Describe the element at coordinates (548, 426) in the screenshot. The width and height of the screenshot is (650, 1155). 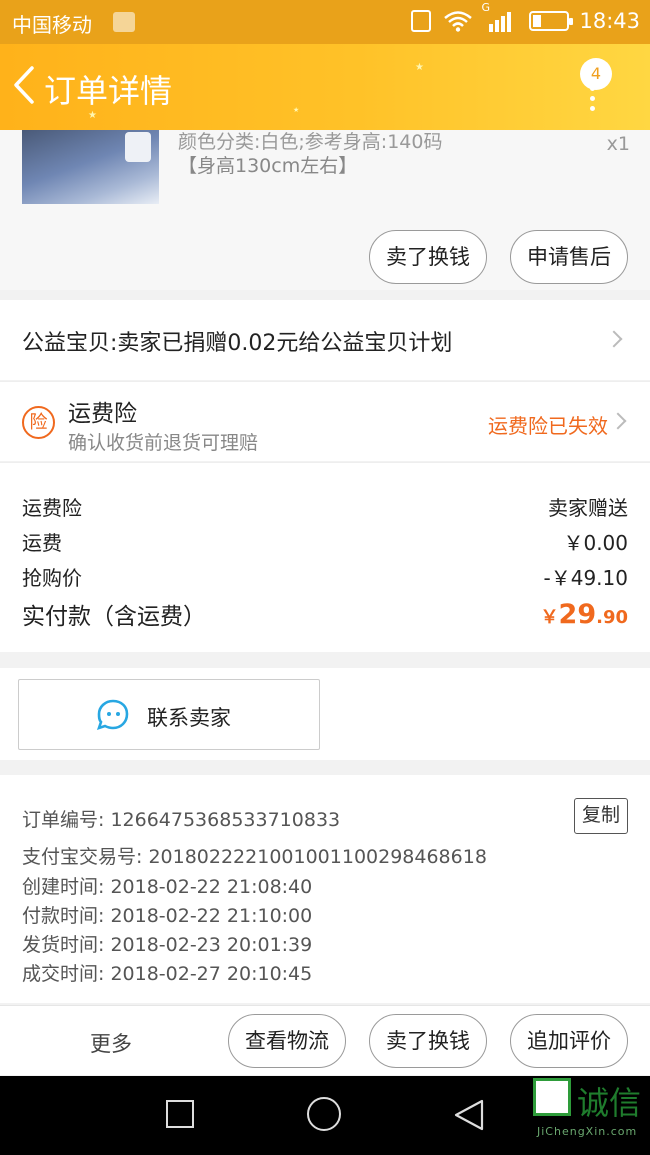
I see `insurance-status: 运费险已失效` at that location.